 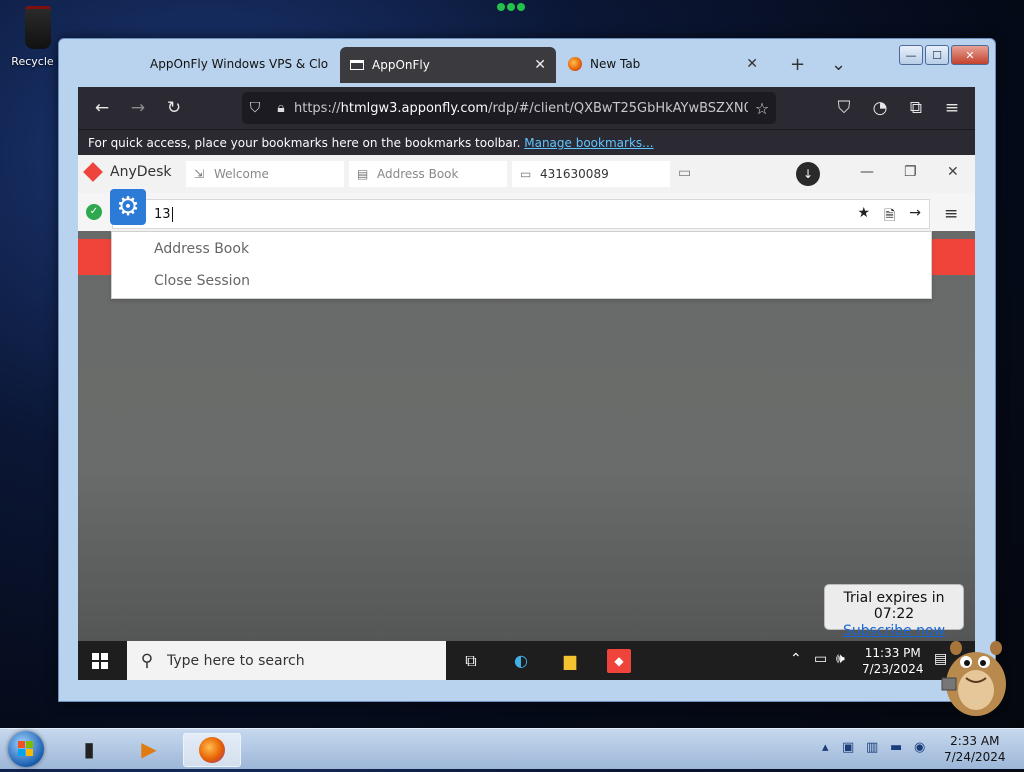 What do you see at coordinates (825, 747) in the screenshot?
I see `show-hidden-icons: ▴` at bounding box center [825, 747].